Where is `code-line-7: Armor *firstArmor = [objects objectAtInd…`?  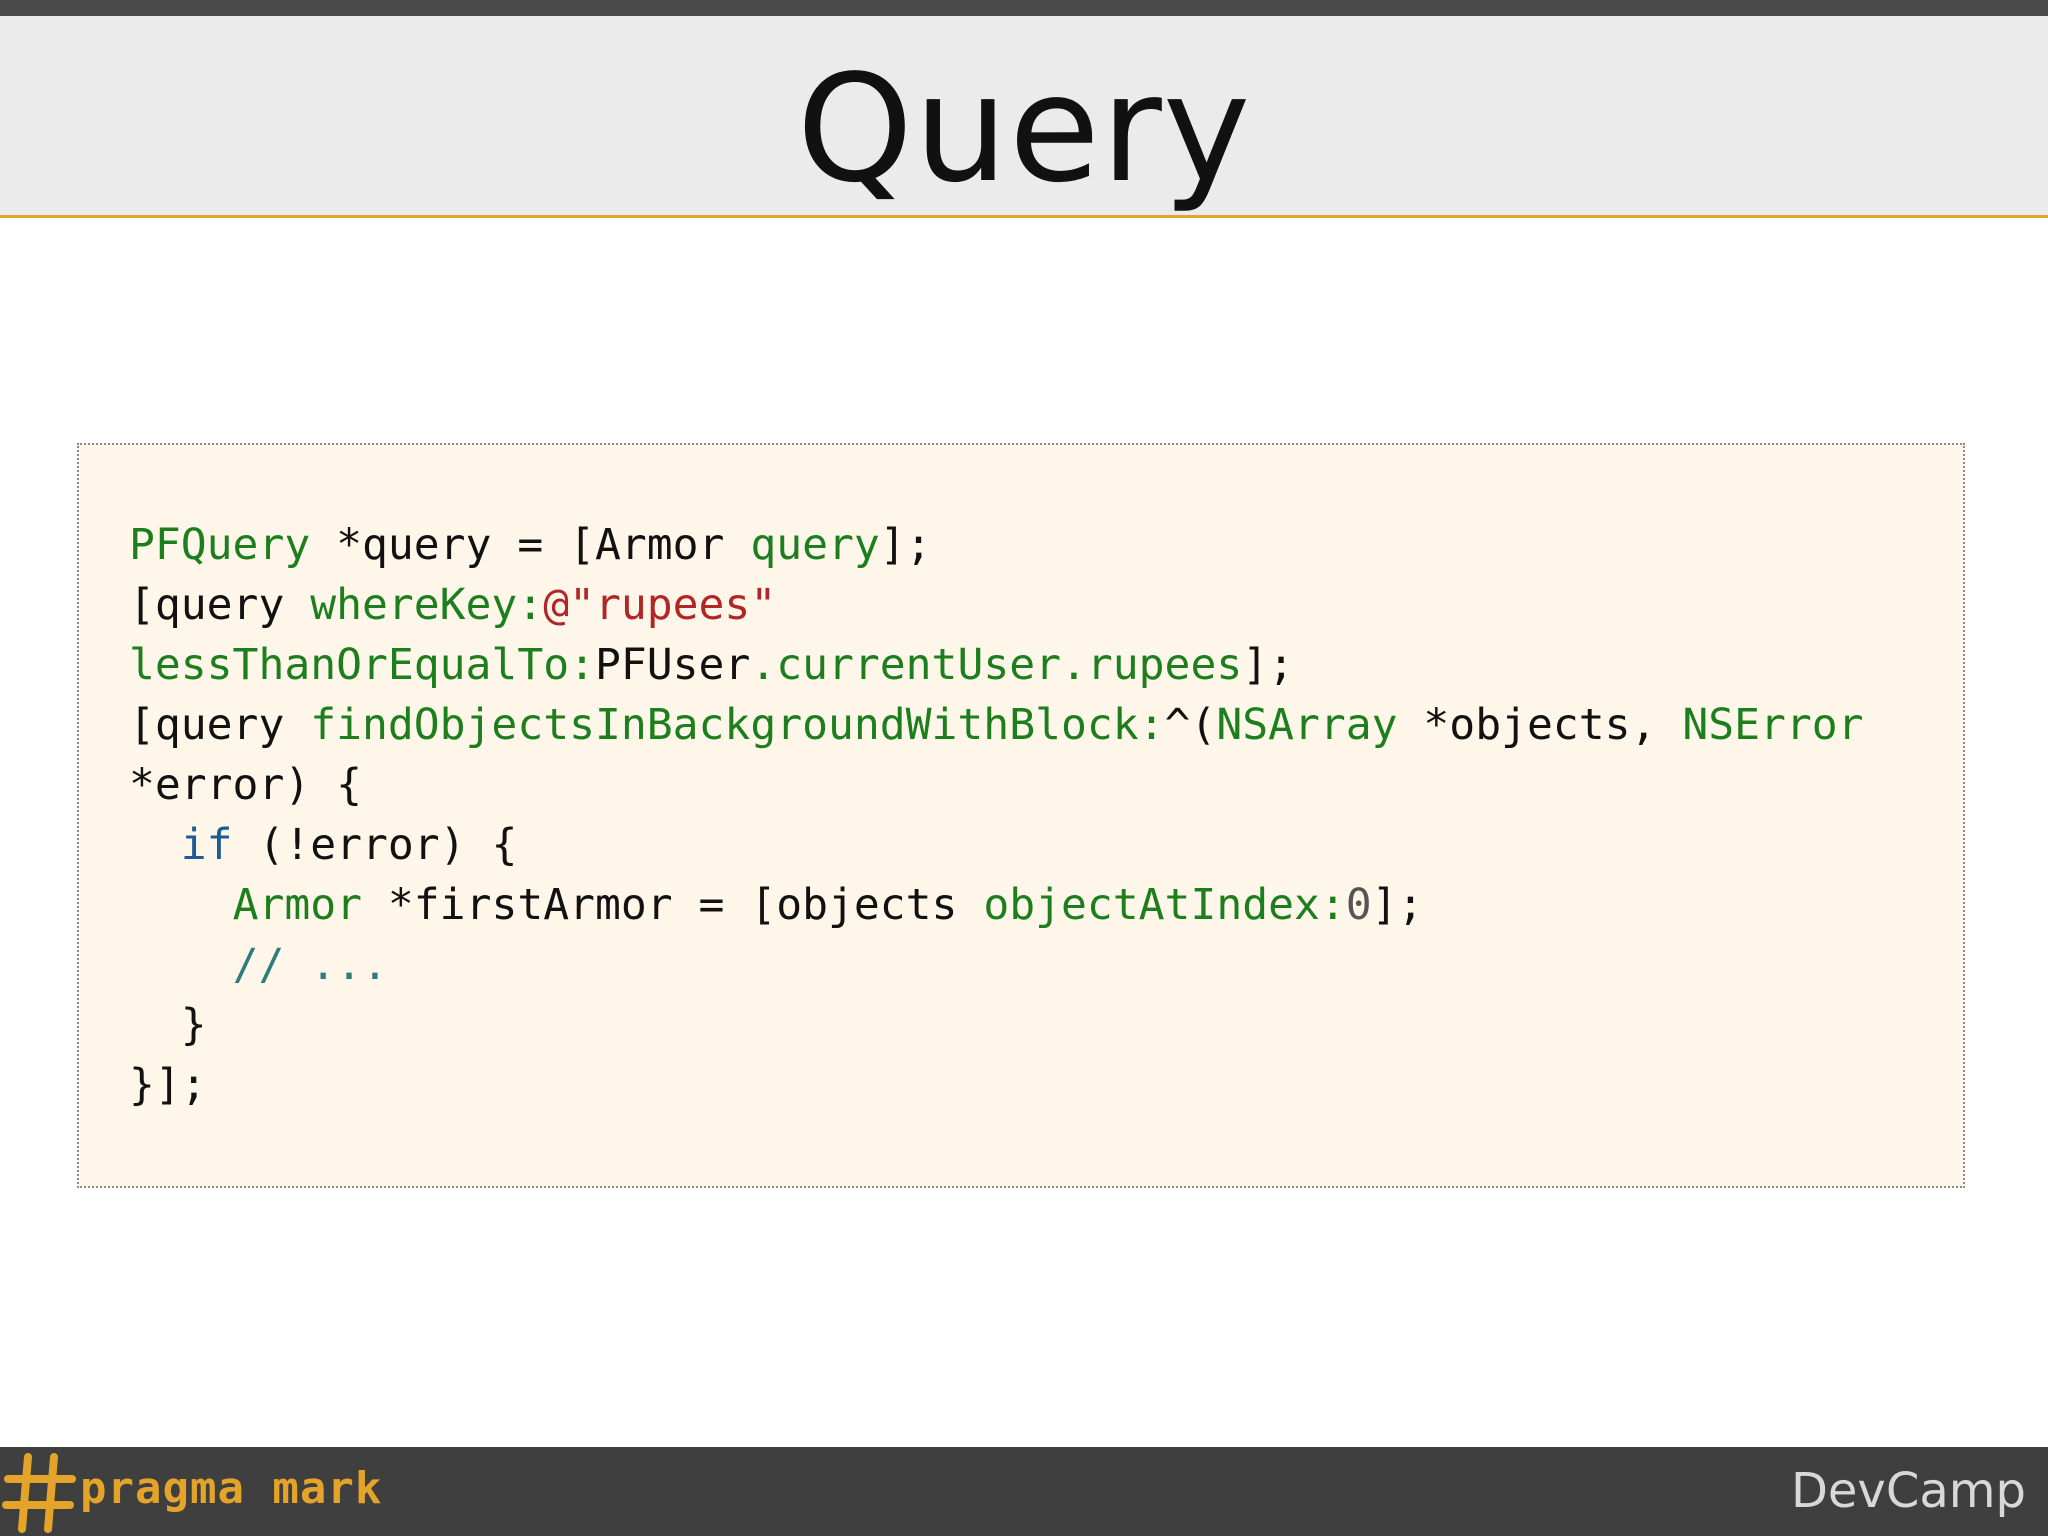 code-line-7: Armor *firstArmor = [objects objectAtInd… is located at coordinates (776, 905).